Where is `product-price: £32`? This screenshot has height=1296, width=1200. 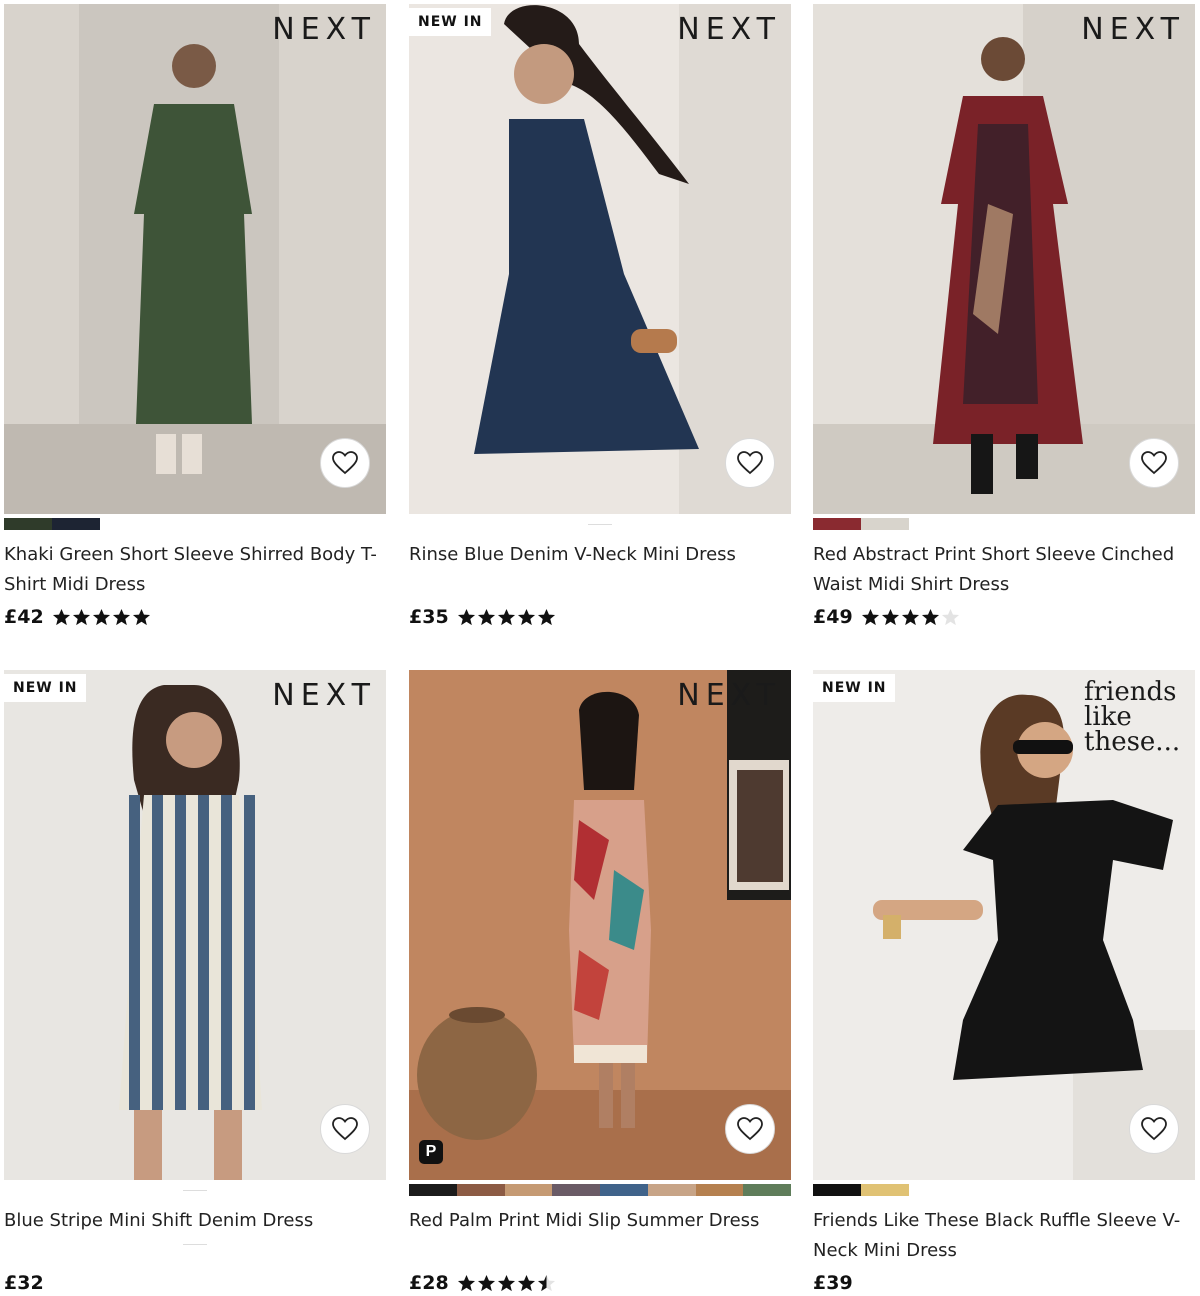
product-price: £32 is located at coordinates (24, 1283).